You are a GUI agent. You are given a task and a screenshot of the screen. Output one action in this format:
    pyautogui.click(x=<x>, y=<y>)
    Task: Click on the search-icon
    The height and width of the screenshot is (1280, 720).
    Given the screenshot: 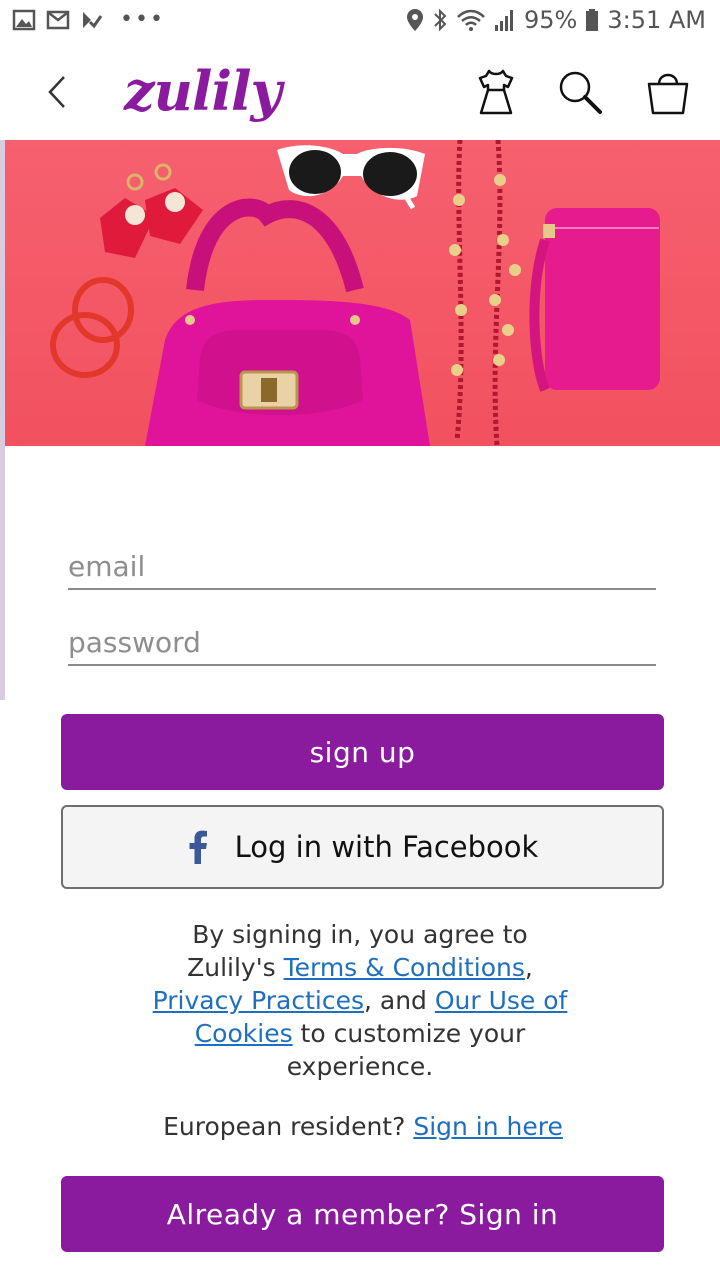 What is the action you would take?
    pyautogui.click(x=580, y=92)
    